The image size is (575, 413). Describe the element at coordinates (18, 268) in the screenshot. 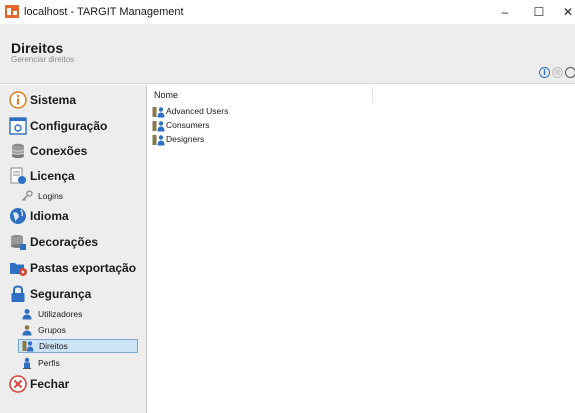

I see `export-folder-icon` at that location.